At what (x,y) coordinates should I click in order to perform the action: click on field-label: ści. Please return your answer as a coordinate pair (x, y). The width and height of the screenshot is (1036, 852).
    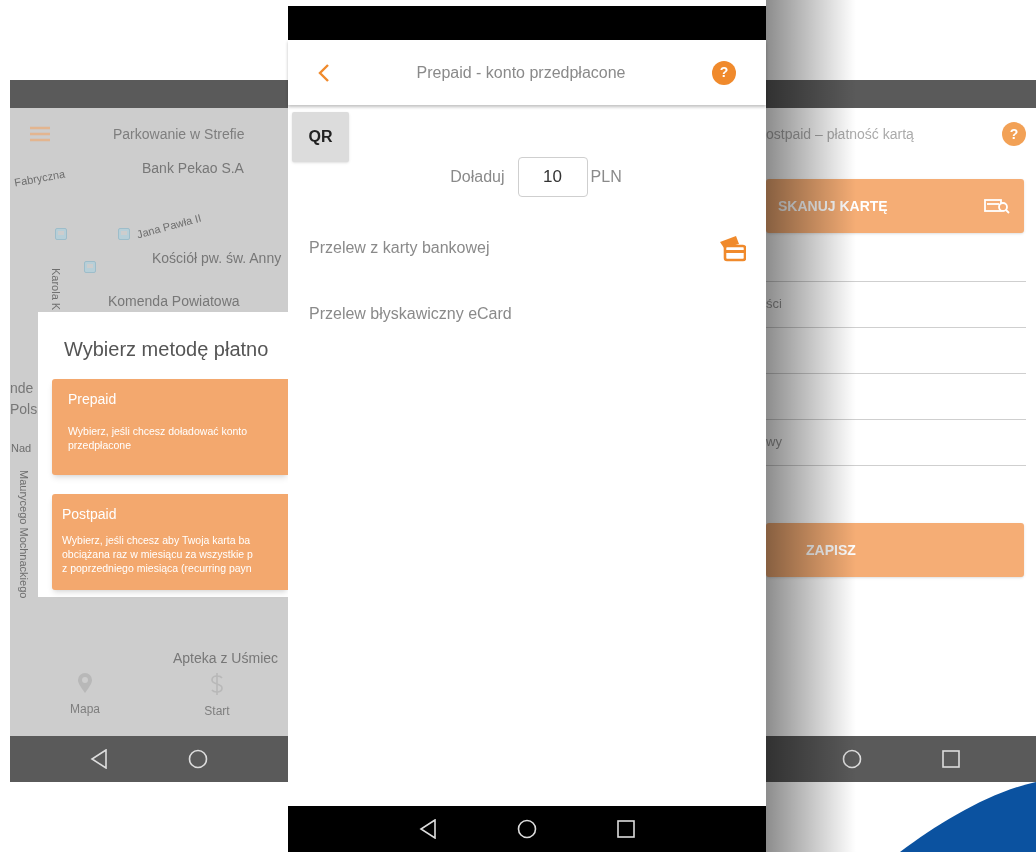
    Looking at the image, I should click on (774, 303).